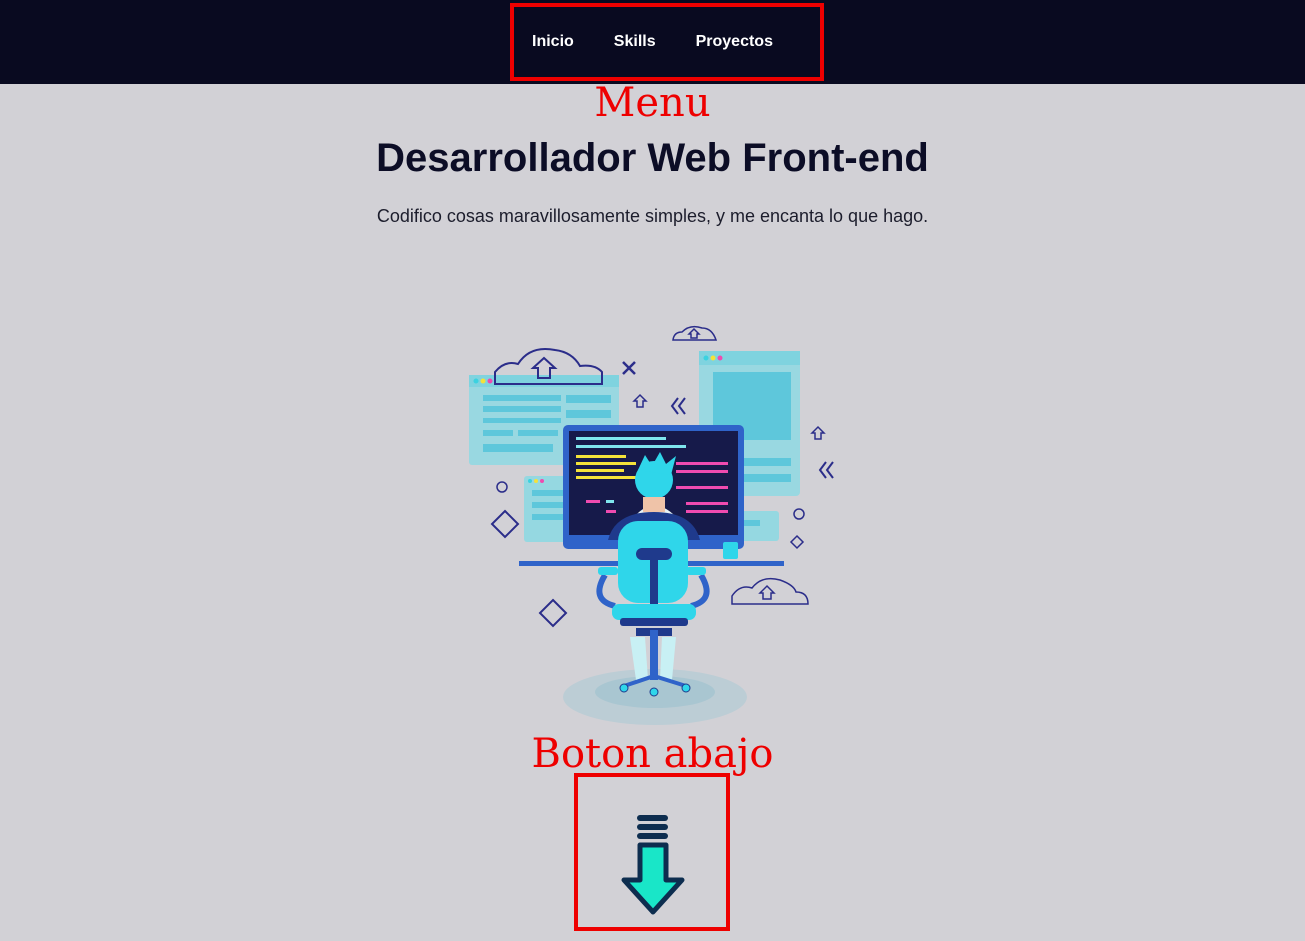 The image size is (1305, 941). I want to click on scroll-down-button, so click(652, 867).